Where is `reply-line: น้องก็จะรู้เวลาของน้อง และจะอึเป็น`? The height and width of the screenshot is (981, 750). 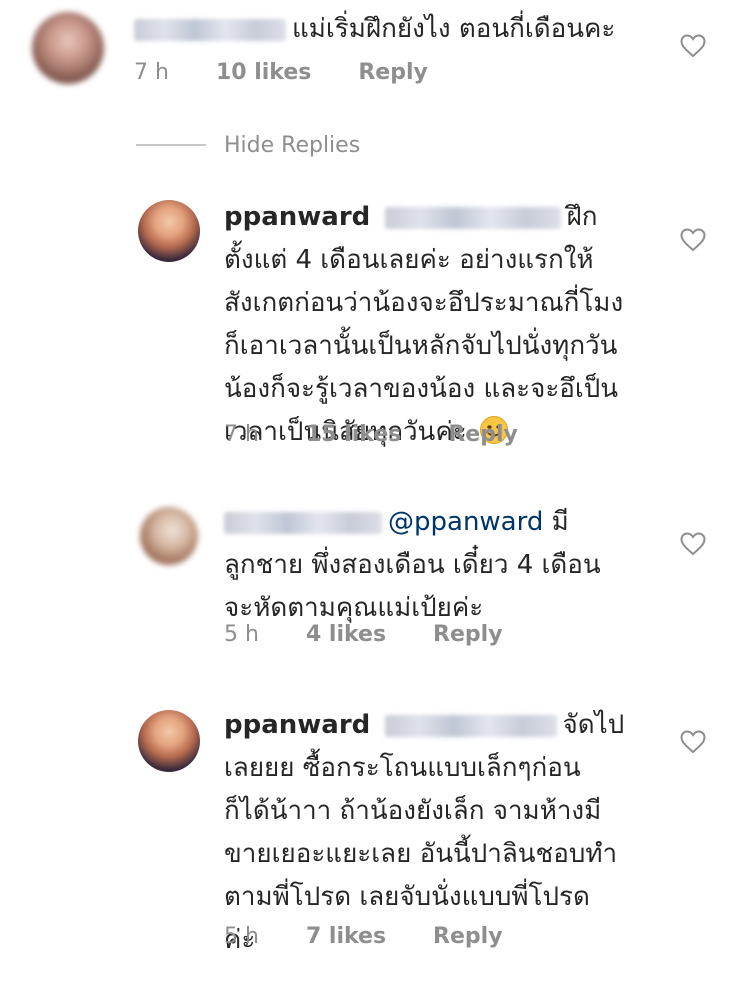 reply-line: น้องก็จะรู้เวลาของน้อง และจะอึเป็น is located at coordinates (421, 389).